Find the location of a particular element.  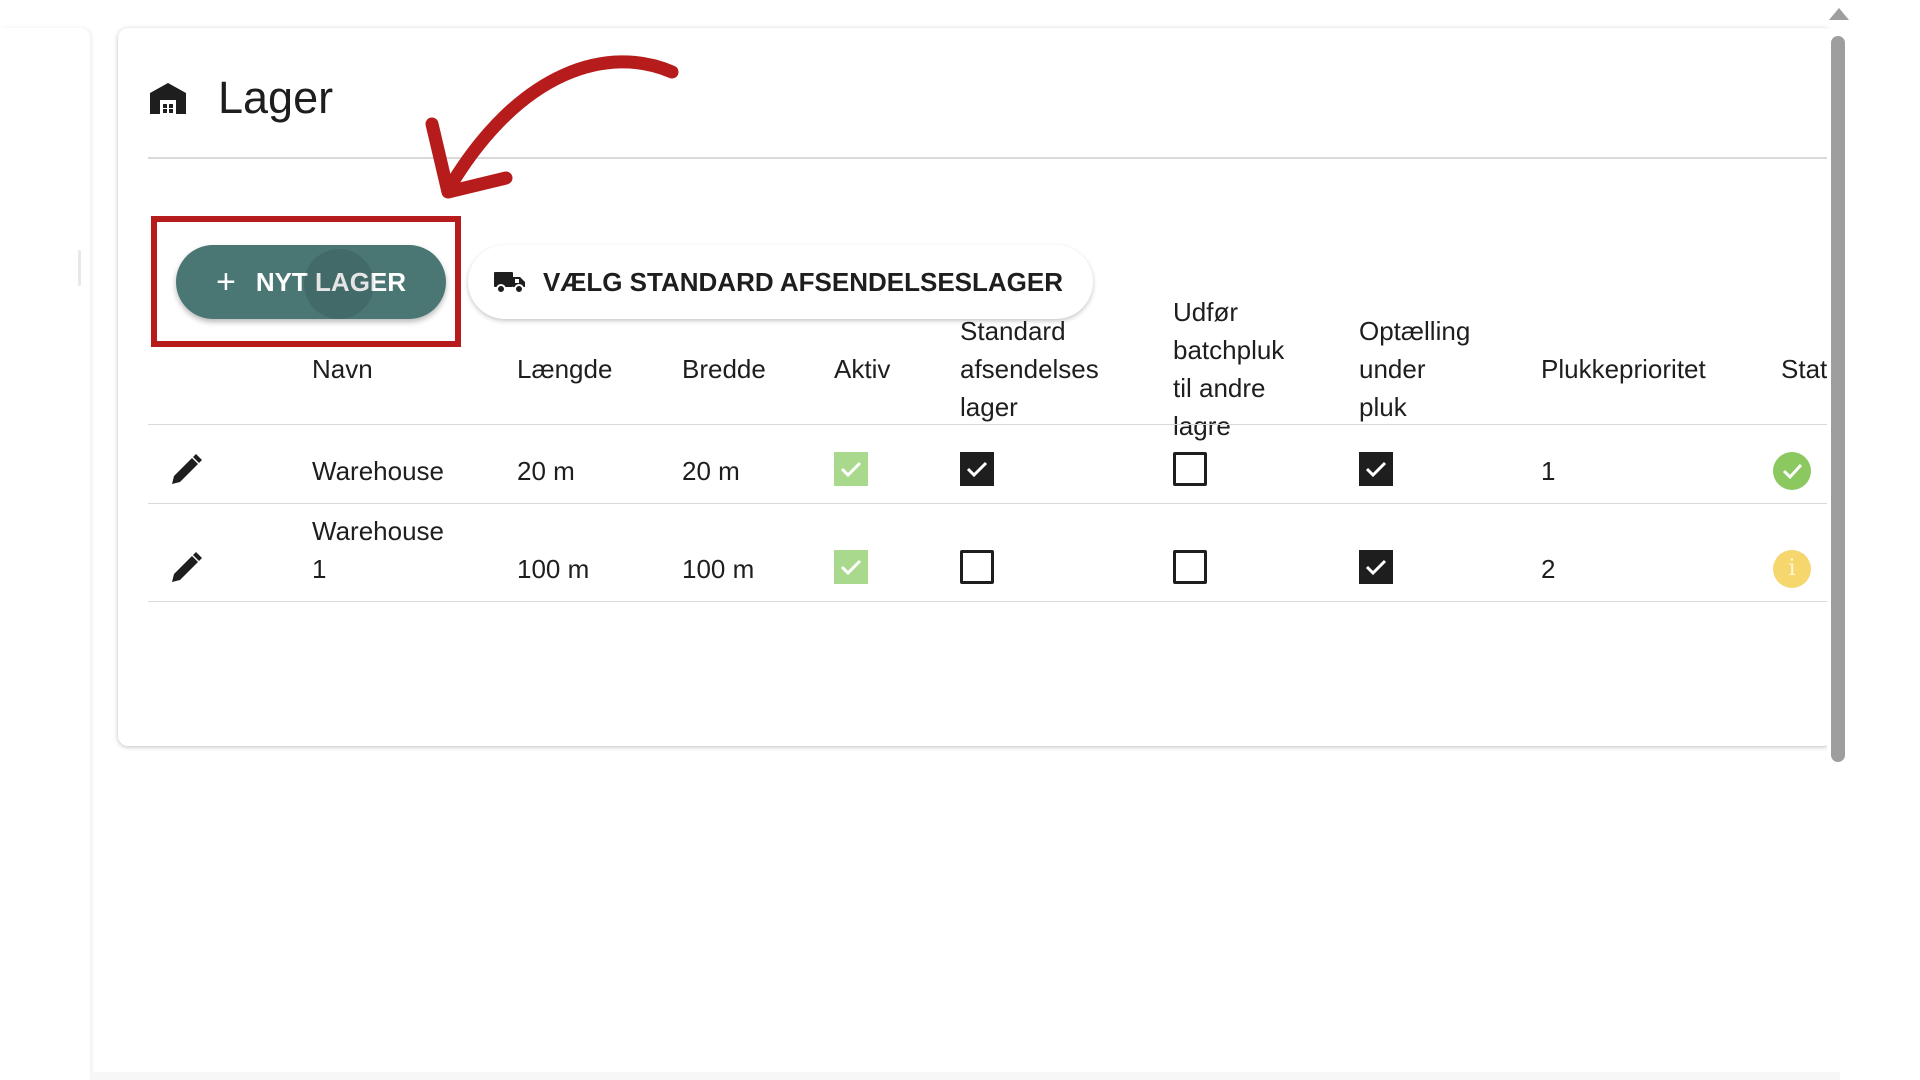

cell-name-line: 1 is located at coordinates (319, 569).